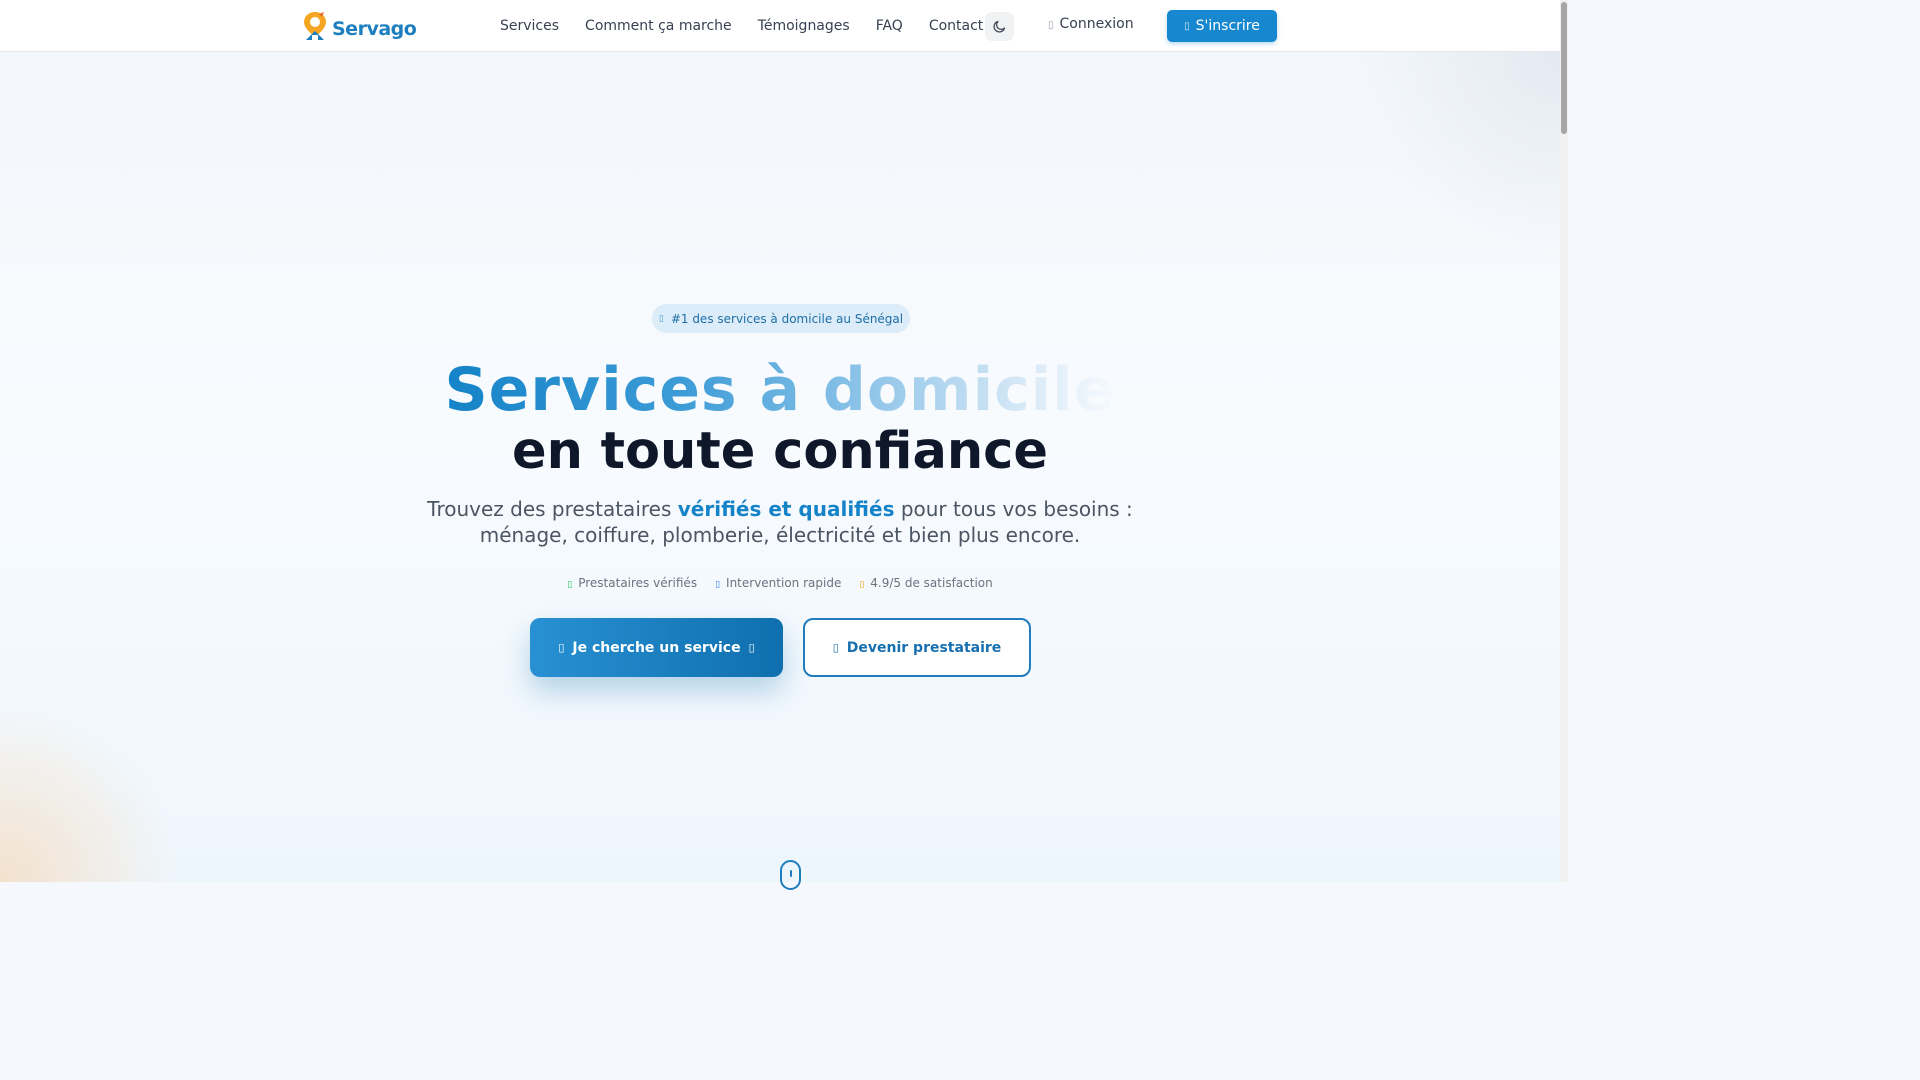 Image resolution: width=1920 pixels, height=1080 pixels. Describe the element at coordinates (924, 647) in the screenshot. I see `become-provider-label: Devenir prestataire` at that location.